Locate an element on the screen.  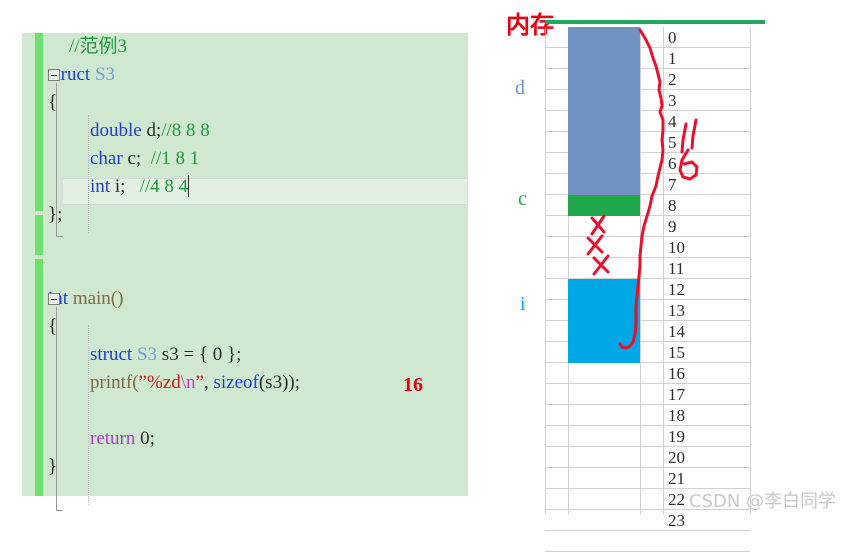
code-line: char c; //1 8 1 is located at coordinates (144, 159).